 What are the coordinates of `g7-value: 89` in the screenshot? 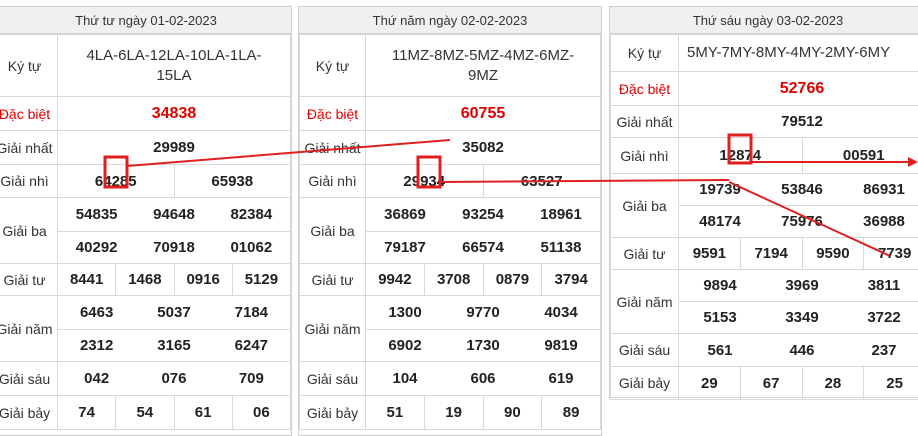 It's located at (571, 413).